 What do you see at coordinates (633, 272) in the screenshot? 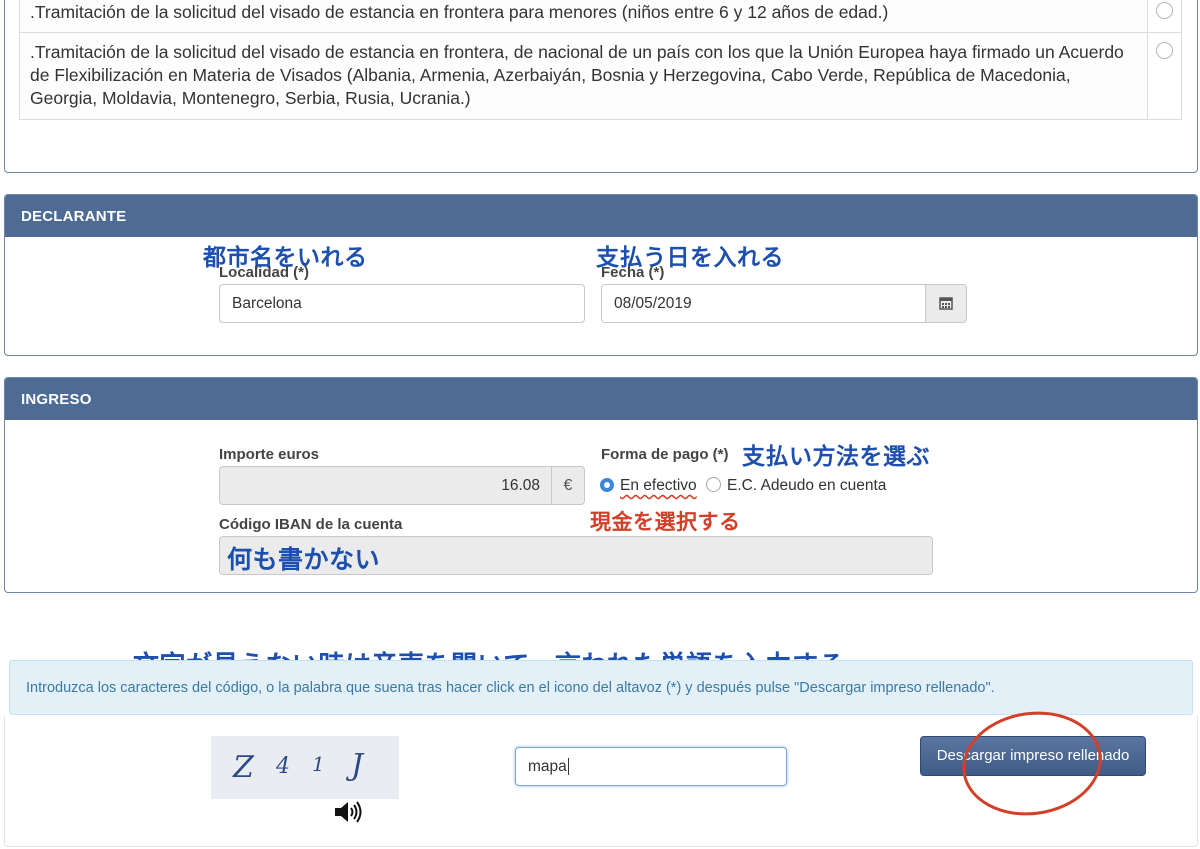
I see `fecha-label: Fecha (*)` at bounding box center [633, 272].